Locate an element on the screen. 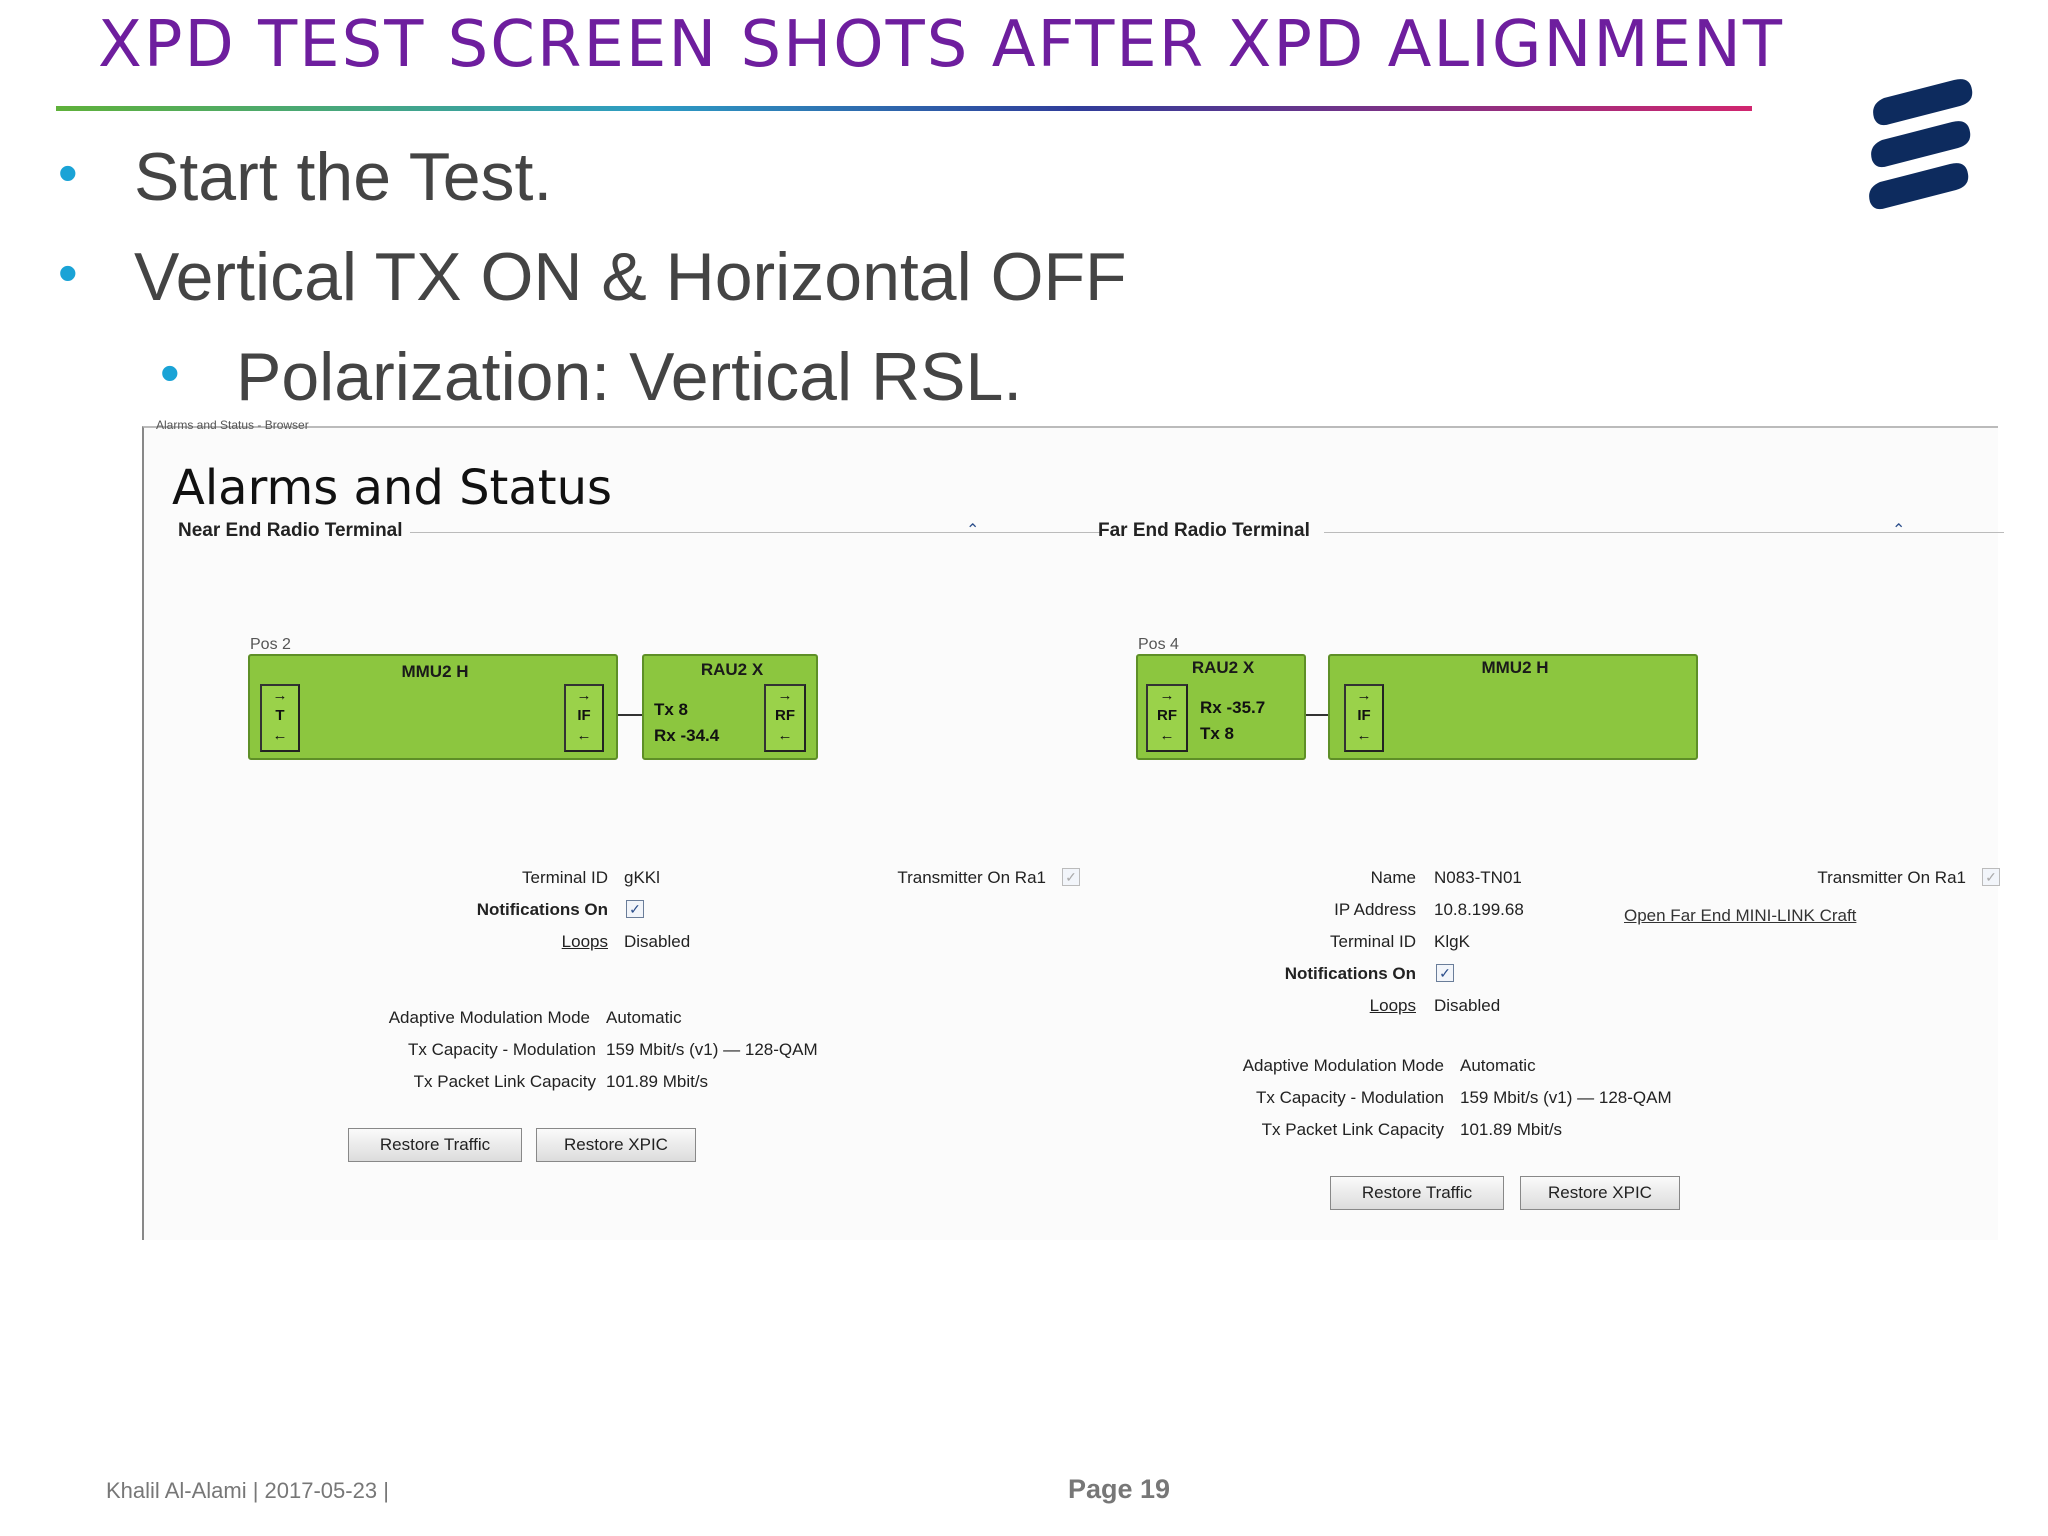 The height and width of the screenshot is (1536, 2048). t-port: → T ← is located at coordinates (280, 718).